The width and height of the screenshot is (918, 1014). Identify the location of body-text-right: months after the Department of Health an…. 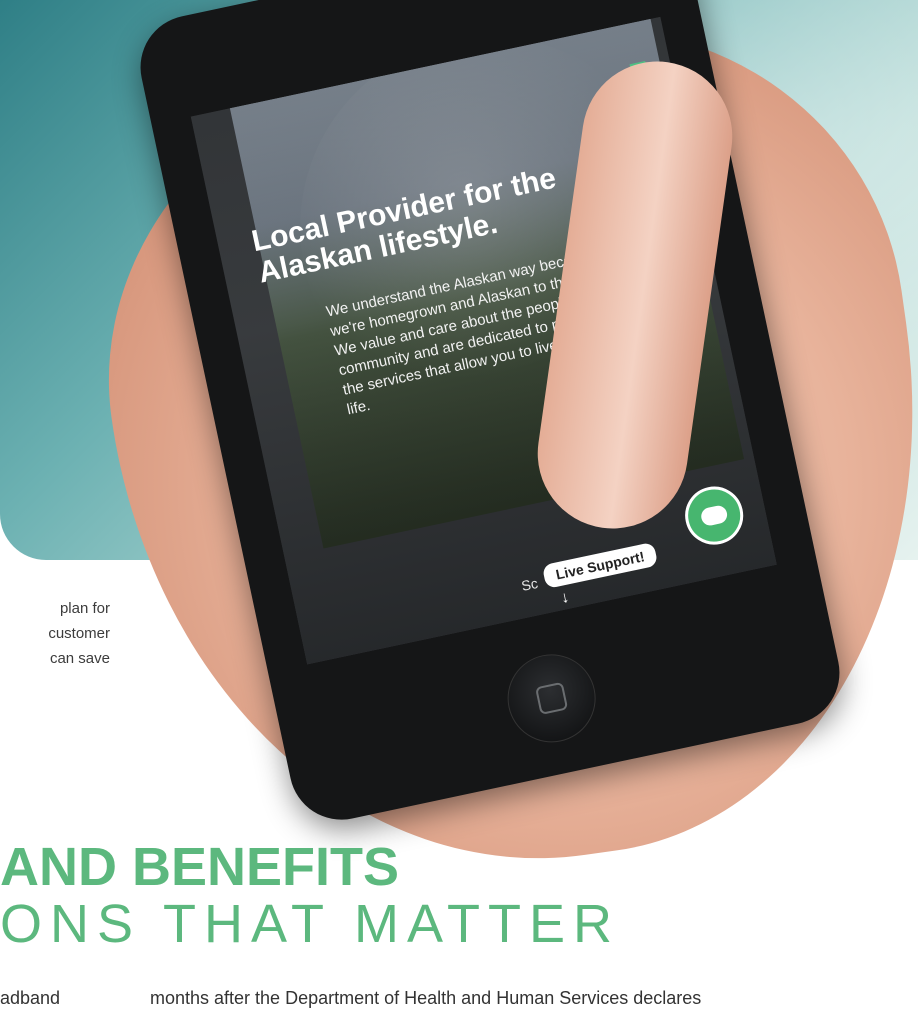
(426, 998).